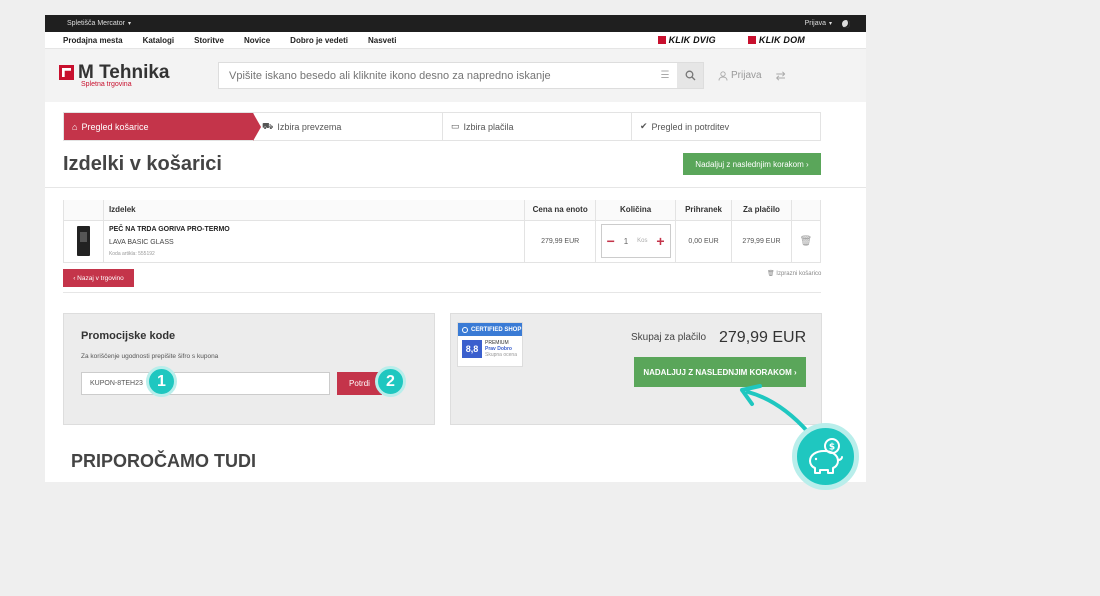 The image size is (1100, 596). Describe the element at coordinates (382, 40) in the screenshot. I see `nav-item-nasveti: Nasveti` at that location.